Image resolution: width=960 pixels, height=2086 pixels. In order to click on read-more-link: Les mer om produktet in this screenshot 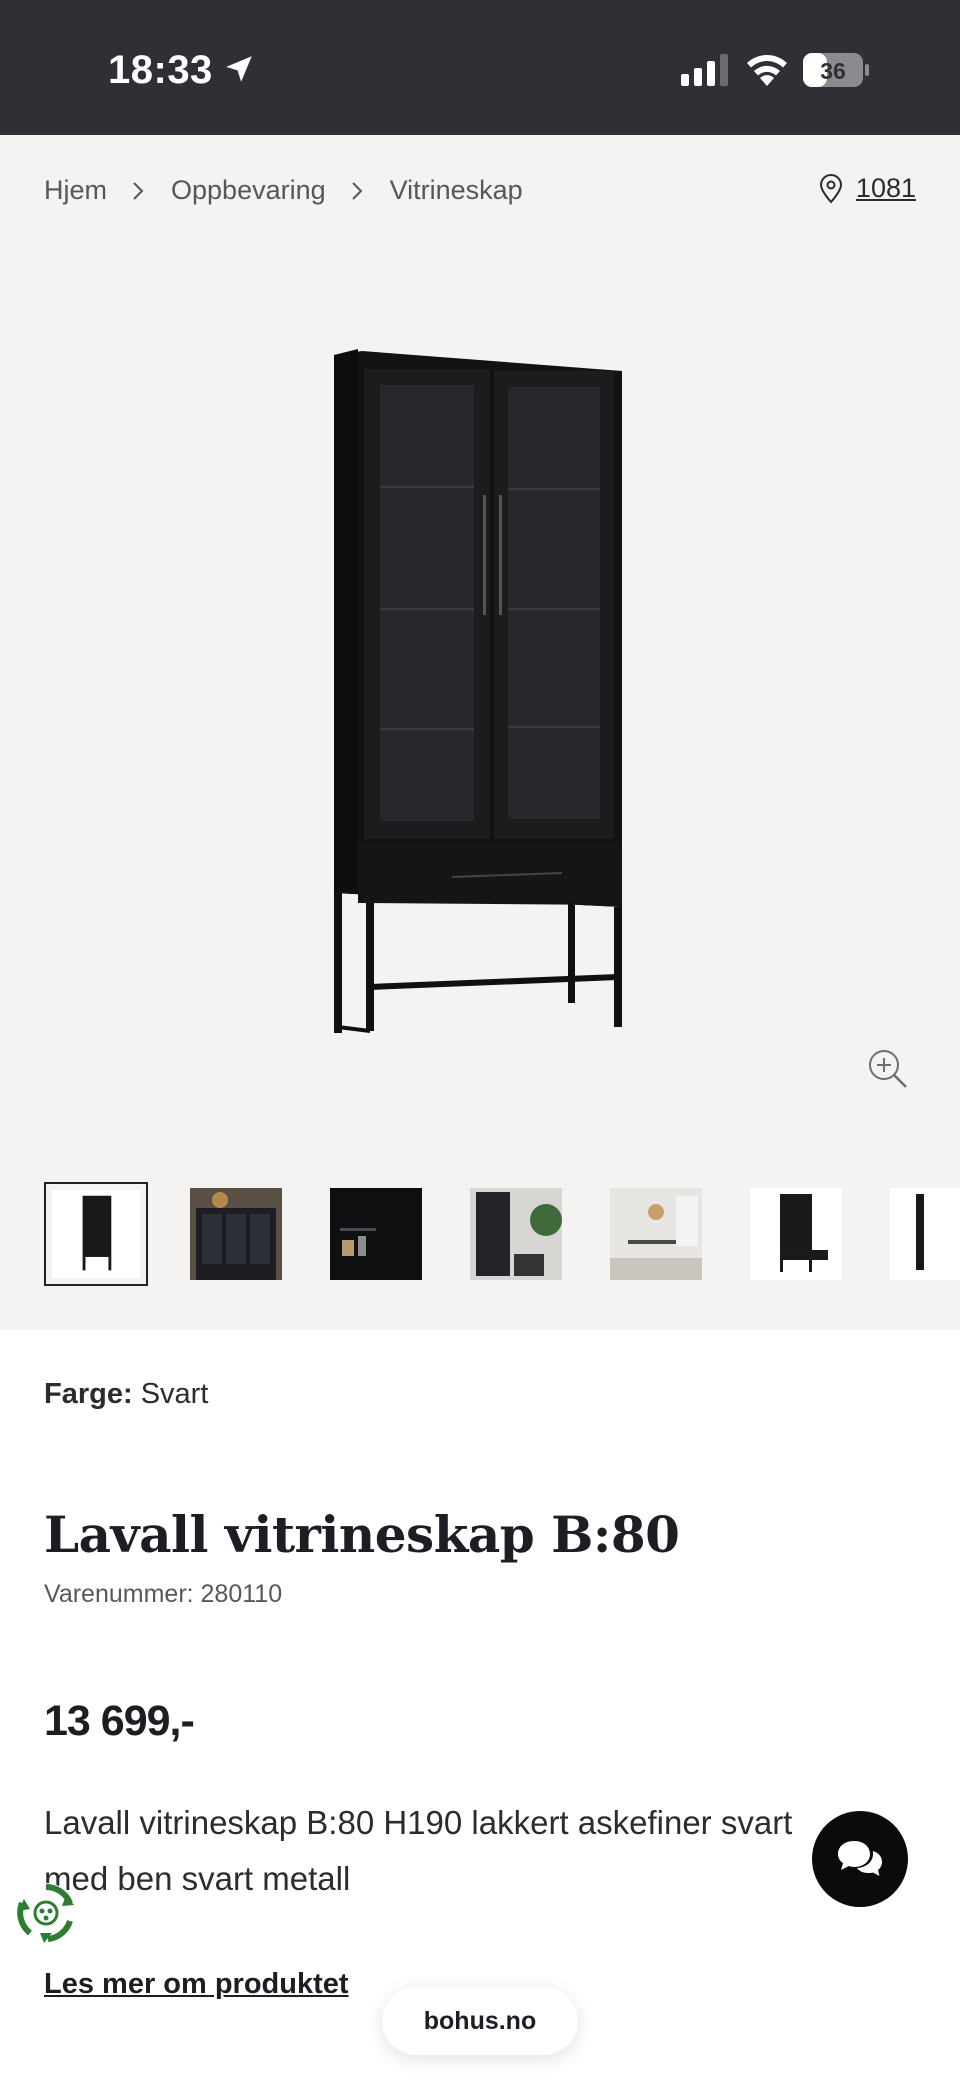, I will do `click(196, 1984)`.